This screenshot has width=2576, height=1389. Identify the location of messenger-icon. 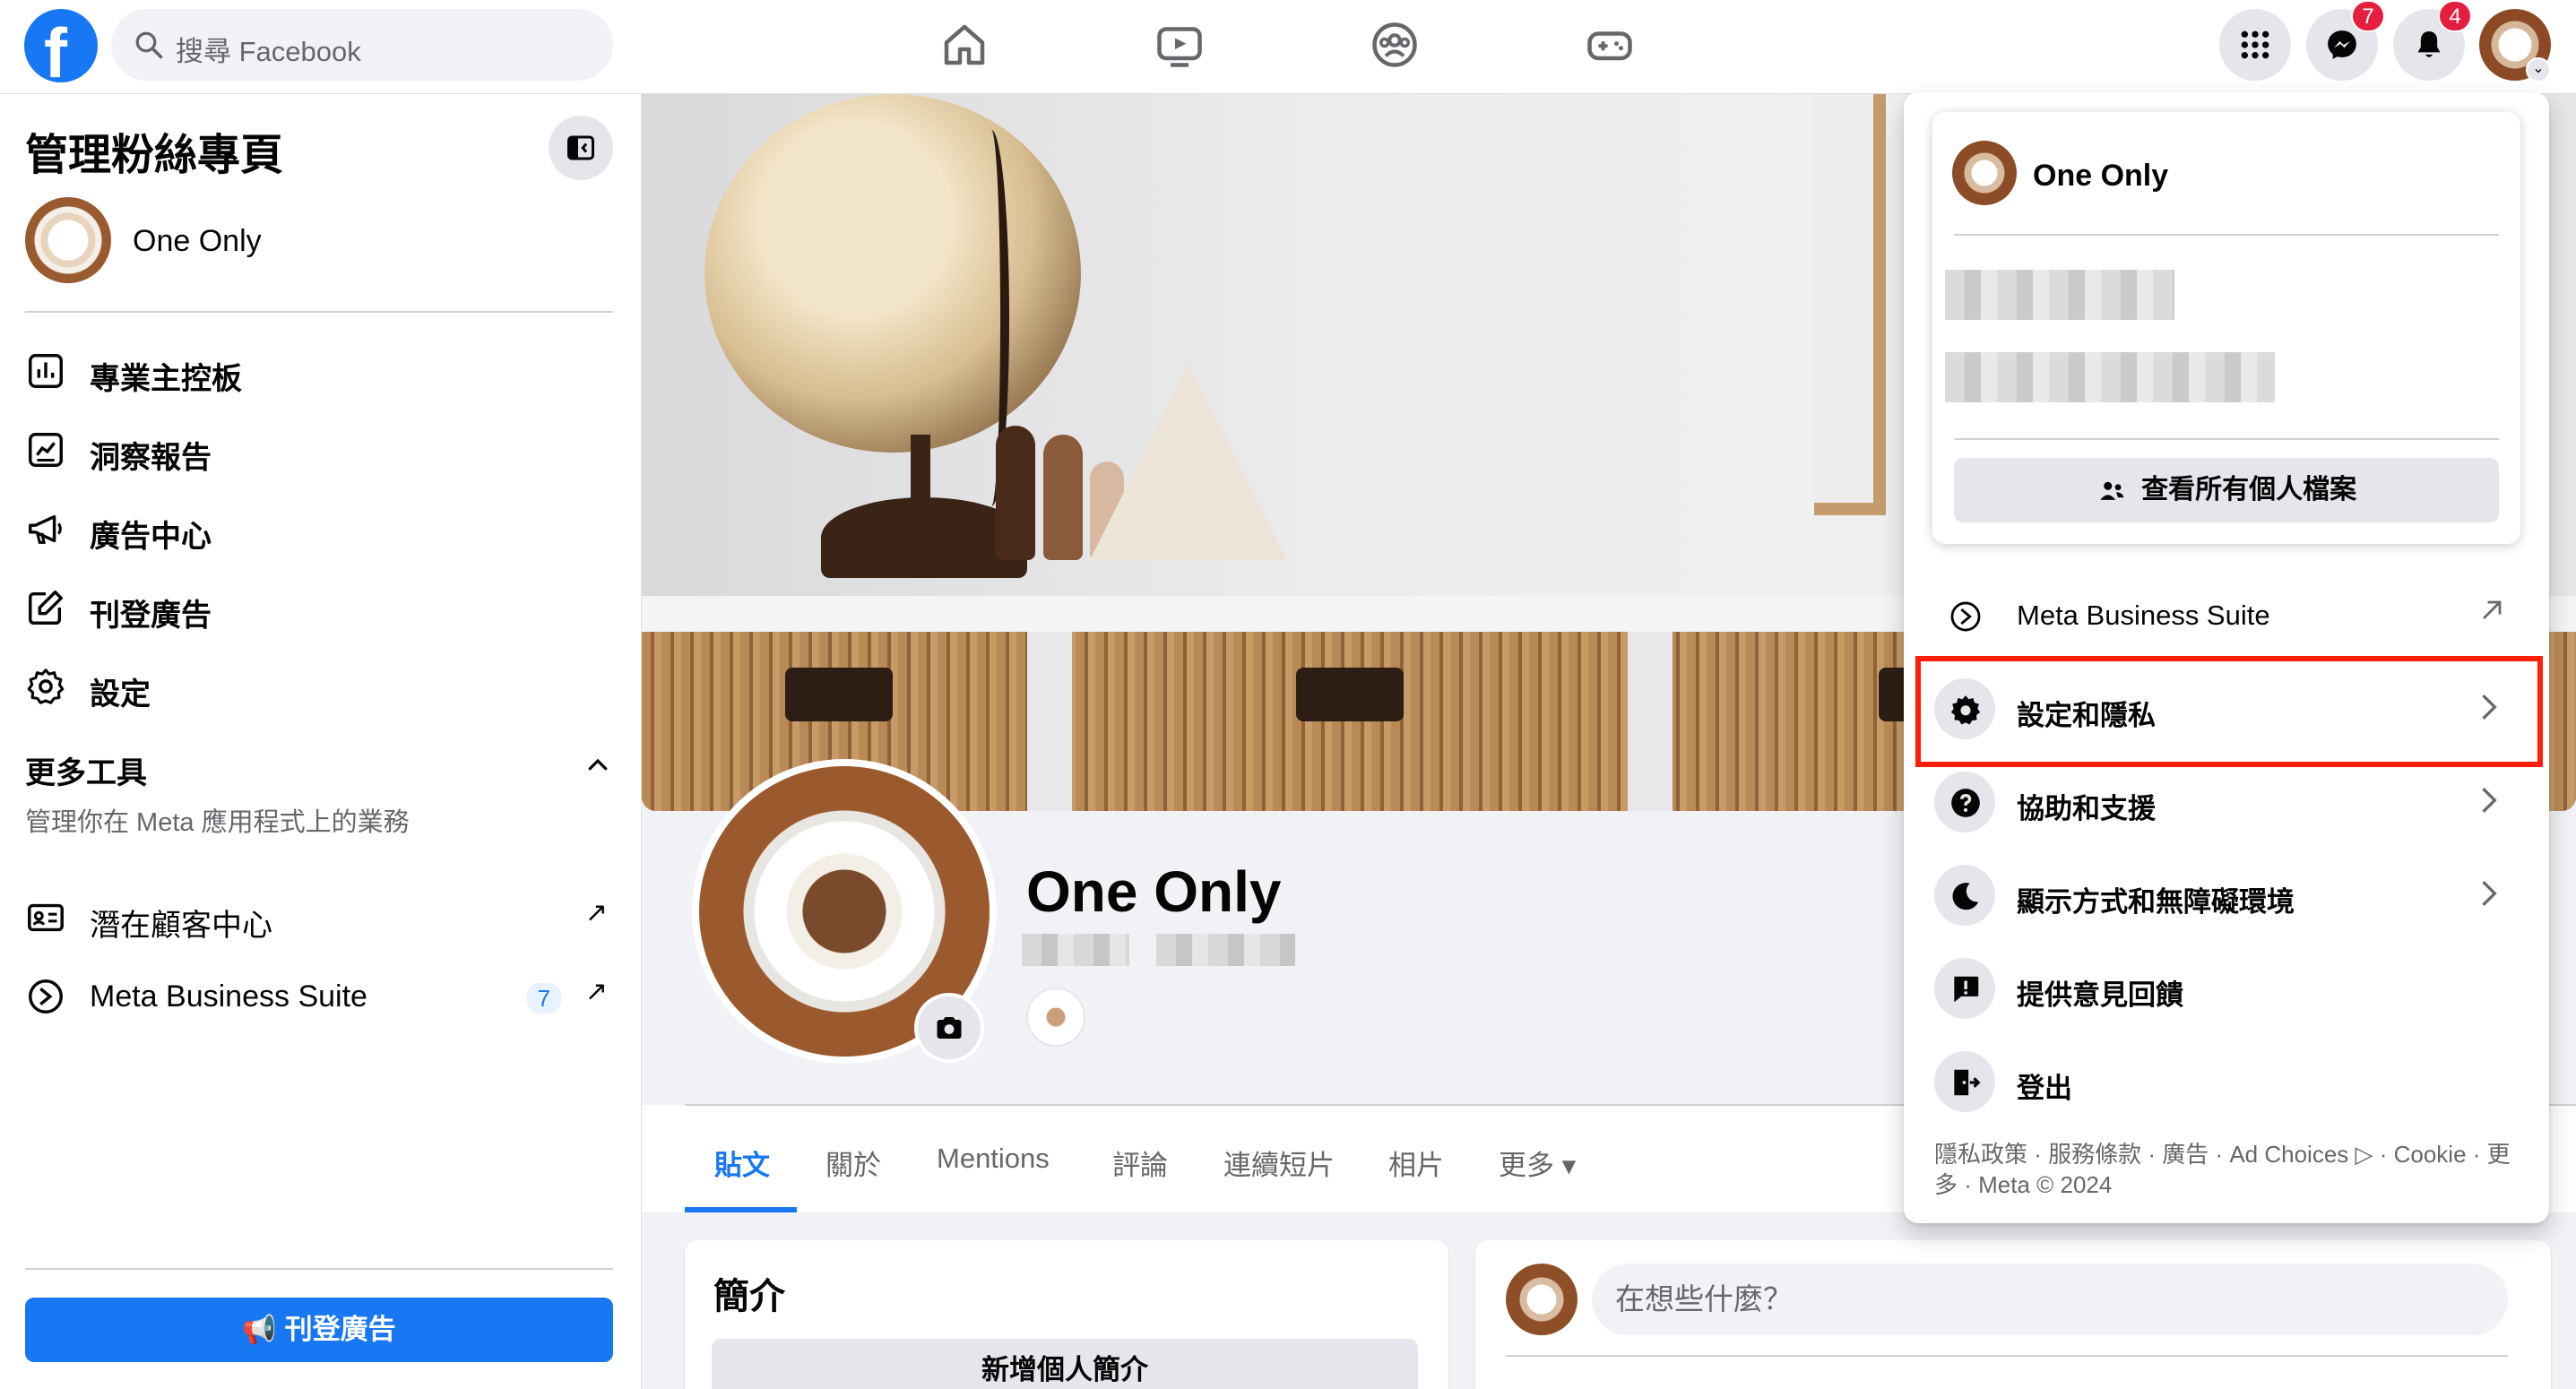
(2342, 44).